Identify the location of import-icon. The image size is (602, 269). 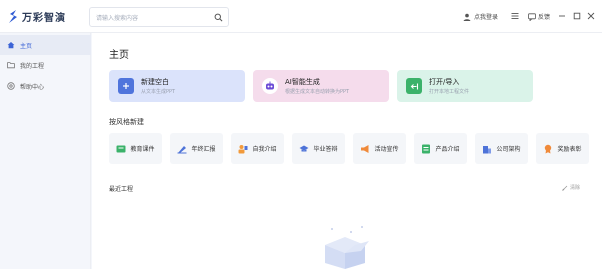
(414, 86).